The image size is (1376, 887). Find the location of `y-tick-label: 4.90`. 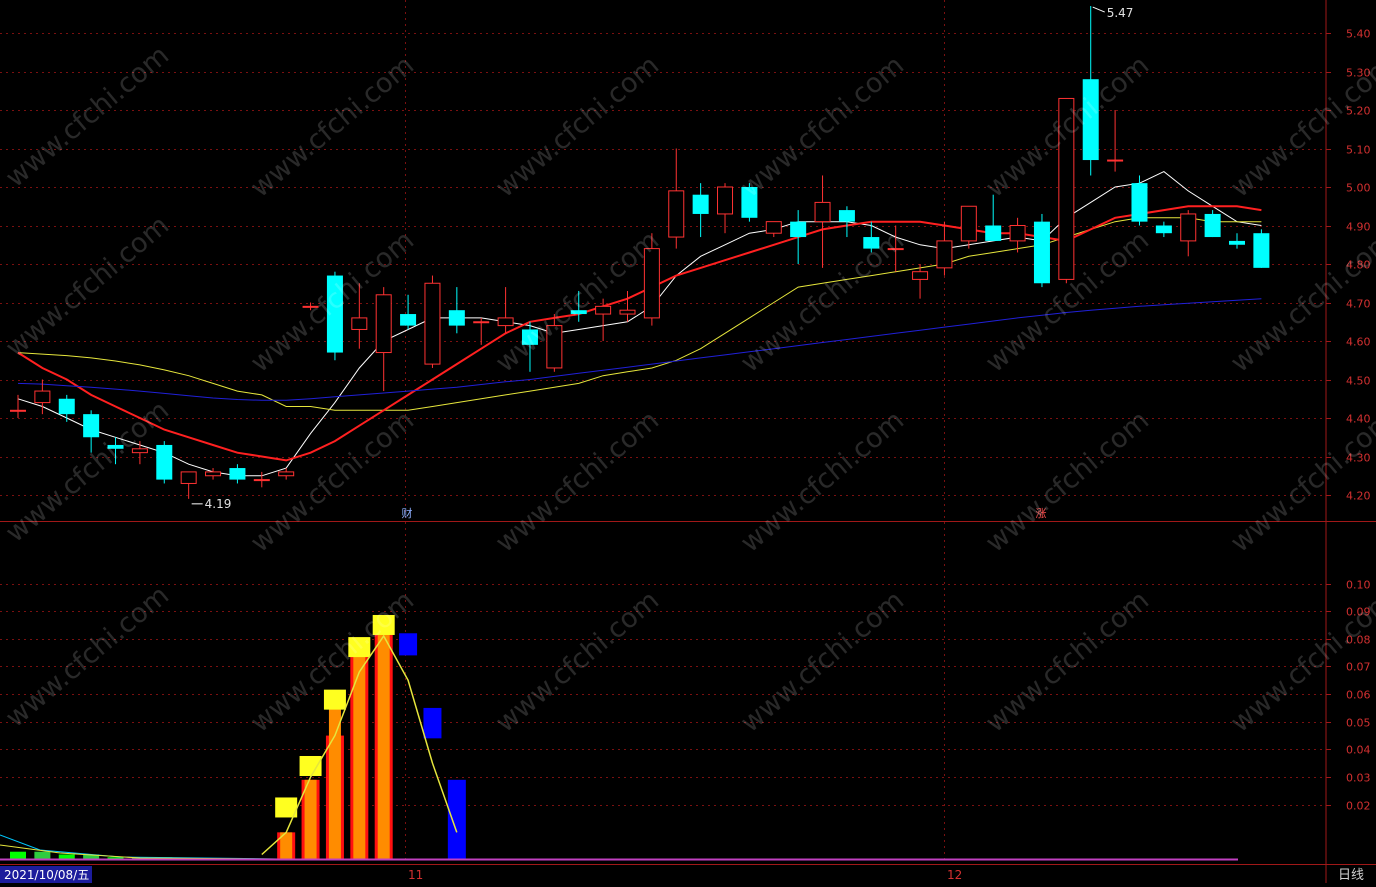

y-tick-label: 4.90 is located at coordinates (1358, 227).